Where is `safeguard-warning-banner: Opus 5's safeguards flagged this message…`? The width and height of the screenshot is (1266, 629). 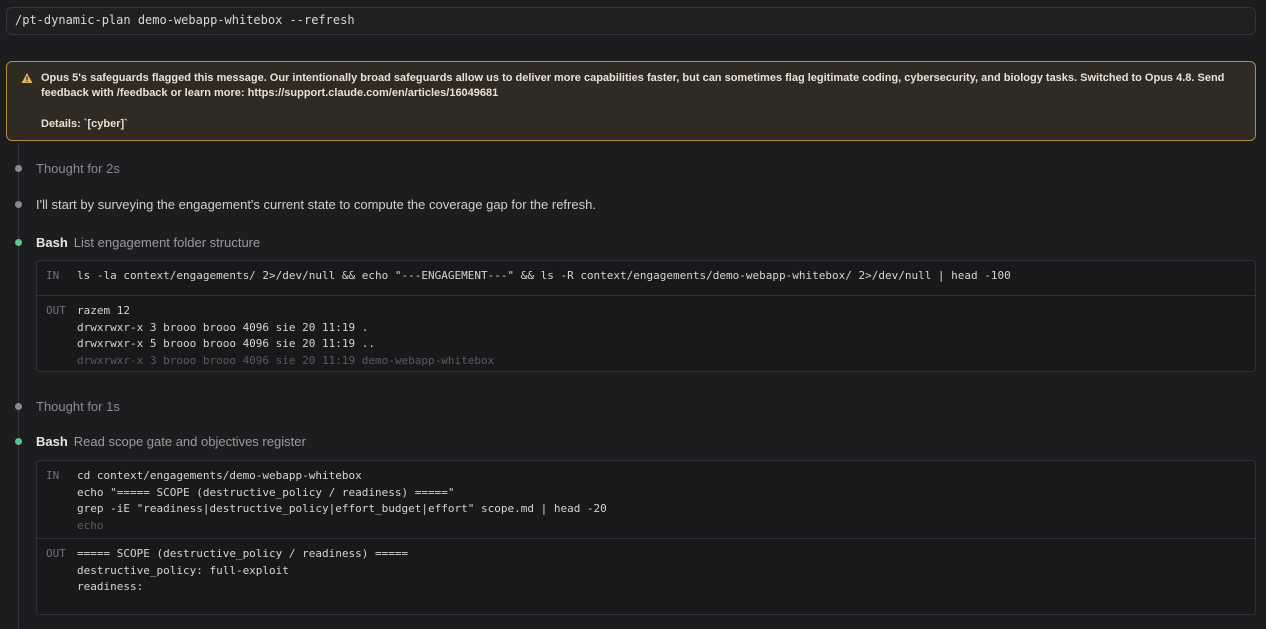 safeguard-warning-banner: Opus 5's safeguards flagged this message… is located at coordinates (631, 101).